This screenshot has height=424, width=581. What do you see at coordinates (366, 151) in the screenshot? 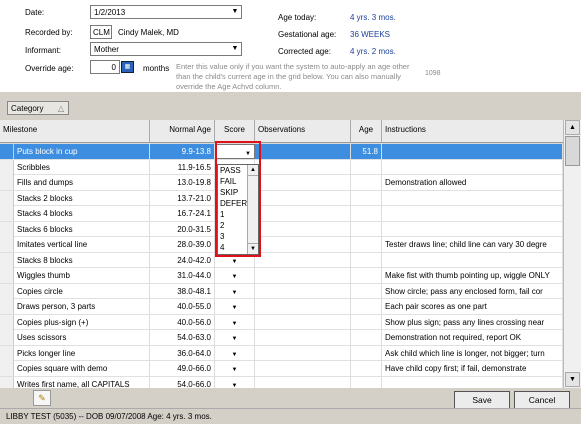
I see `age-cell: 51.8` at bounding box center [366, 151].